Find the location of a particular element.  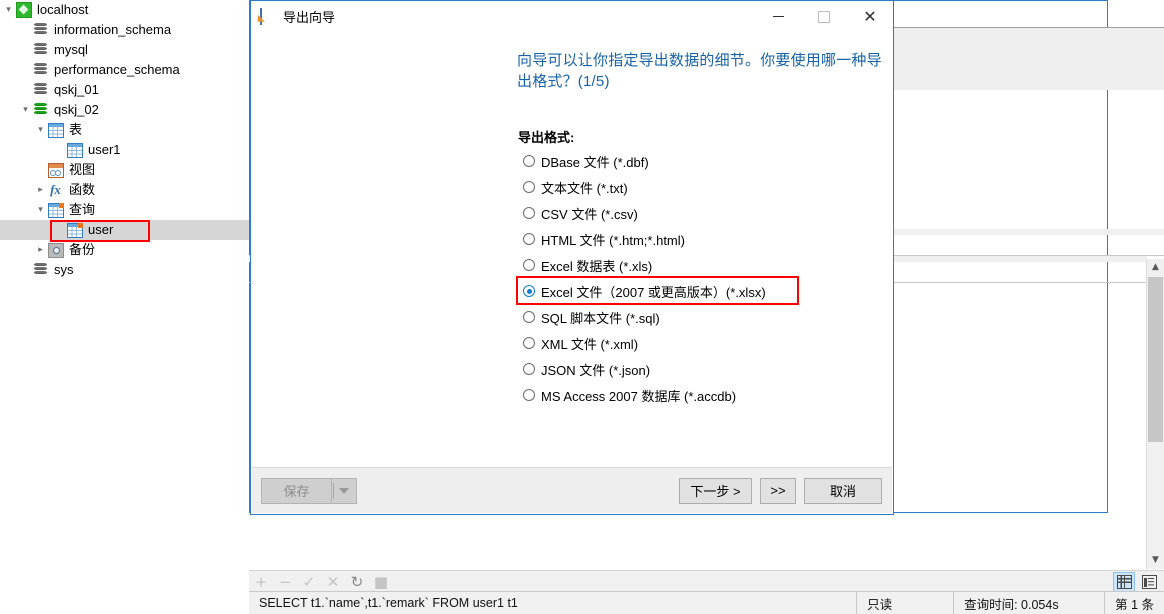

radio-option-html: HTML 文件 (*.htm;*.html) is located at coordinates (604, 239).